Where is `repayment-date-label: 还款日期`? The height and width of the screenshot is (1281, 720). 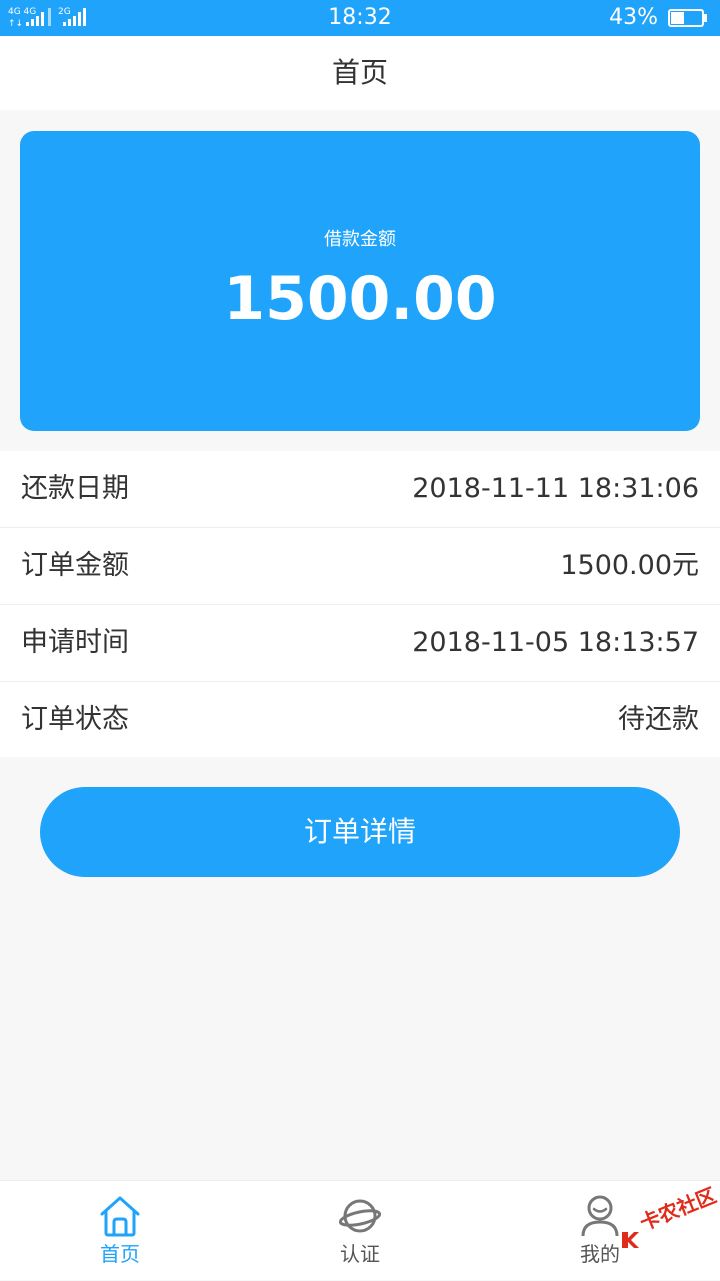 repayment-date-label: 还款日期 is located at coordinates (75, 488).